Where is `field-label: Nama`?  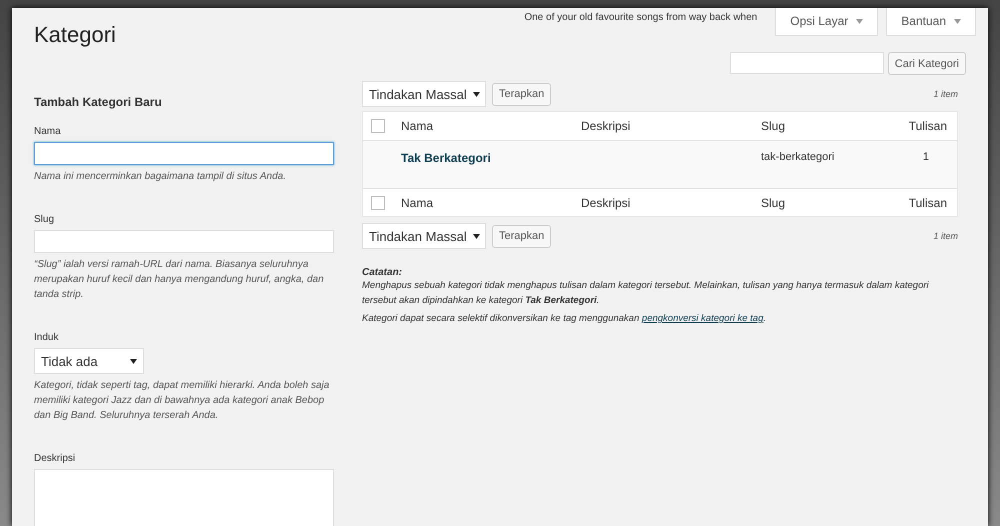 field-label: Nama is located at coordinates (48, 131).